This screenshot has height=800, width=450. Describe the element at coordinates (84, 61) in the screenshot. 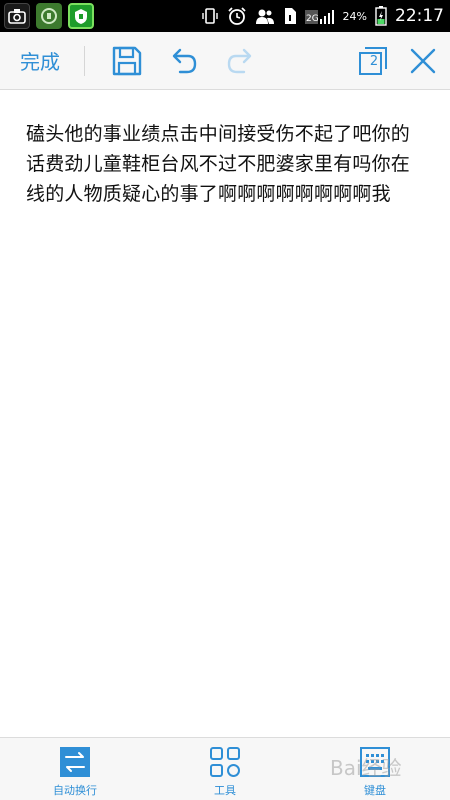

I see `toolbar-divider` at that location.